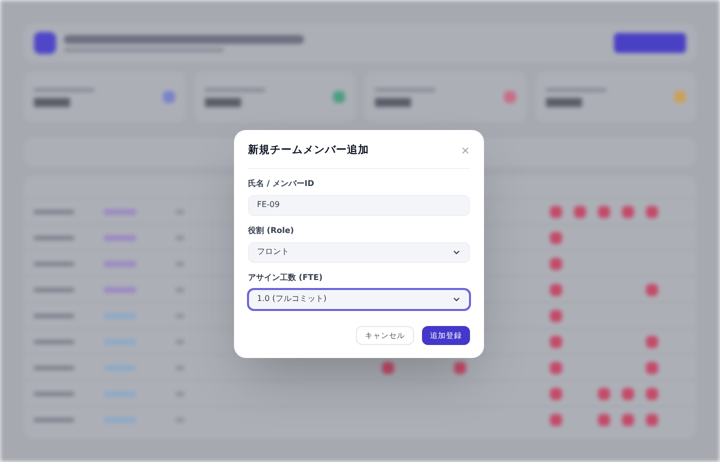  What do you see at coordinates (286, 278) in the screenshot?
I see `field-label: アサイン工数 (FTE)` at bounding box center [286, 278].